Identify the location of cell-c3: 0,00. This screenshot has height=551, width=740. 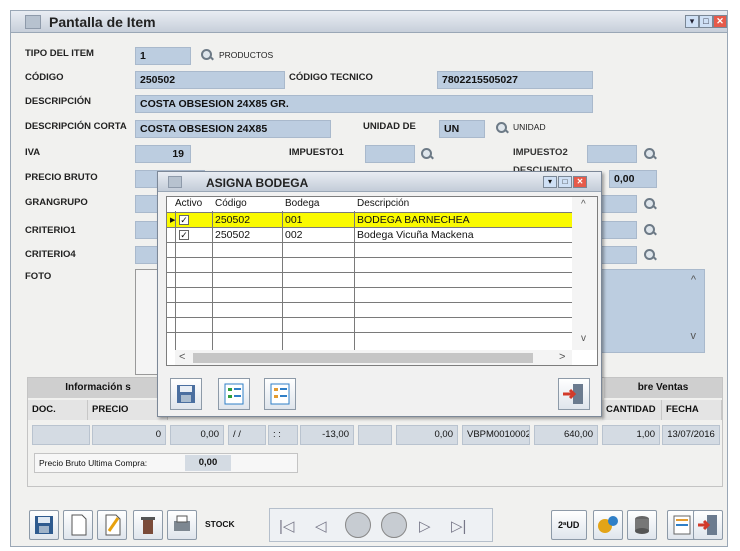
(197, 435).